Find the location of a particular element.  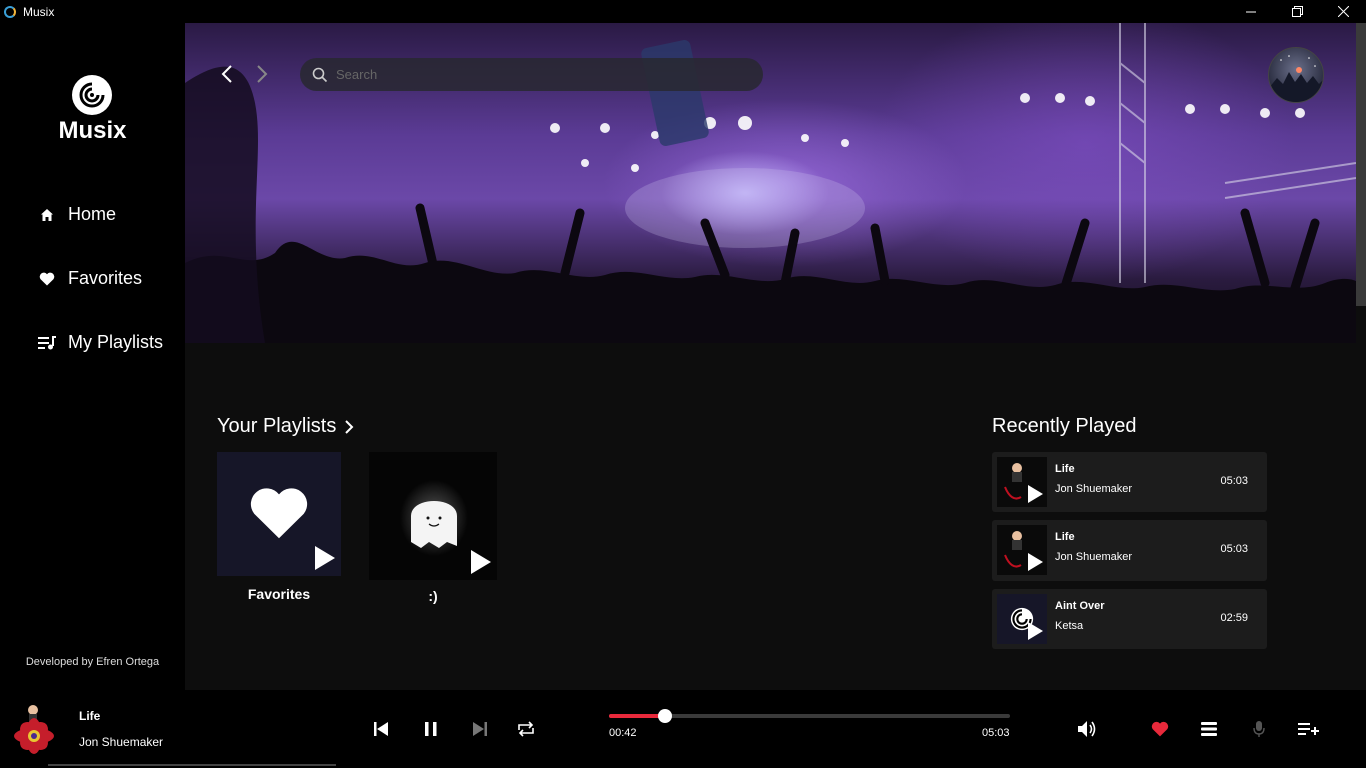

microphone-icon is located at coordinates (1259, 729).